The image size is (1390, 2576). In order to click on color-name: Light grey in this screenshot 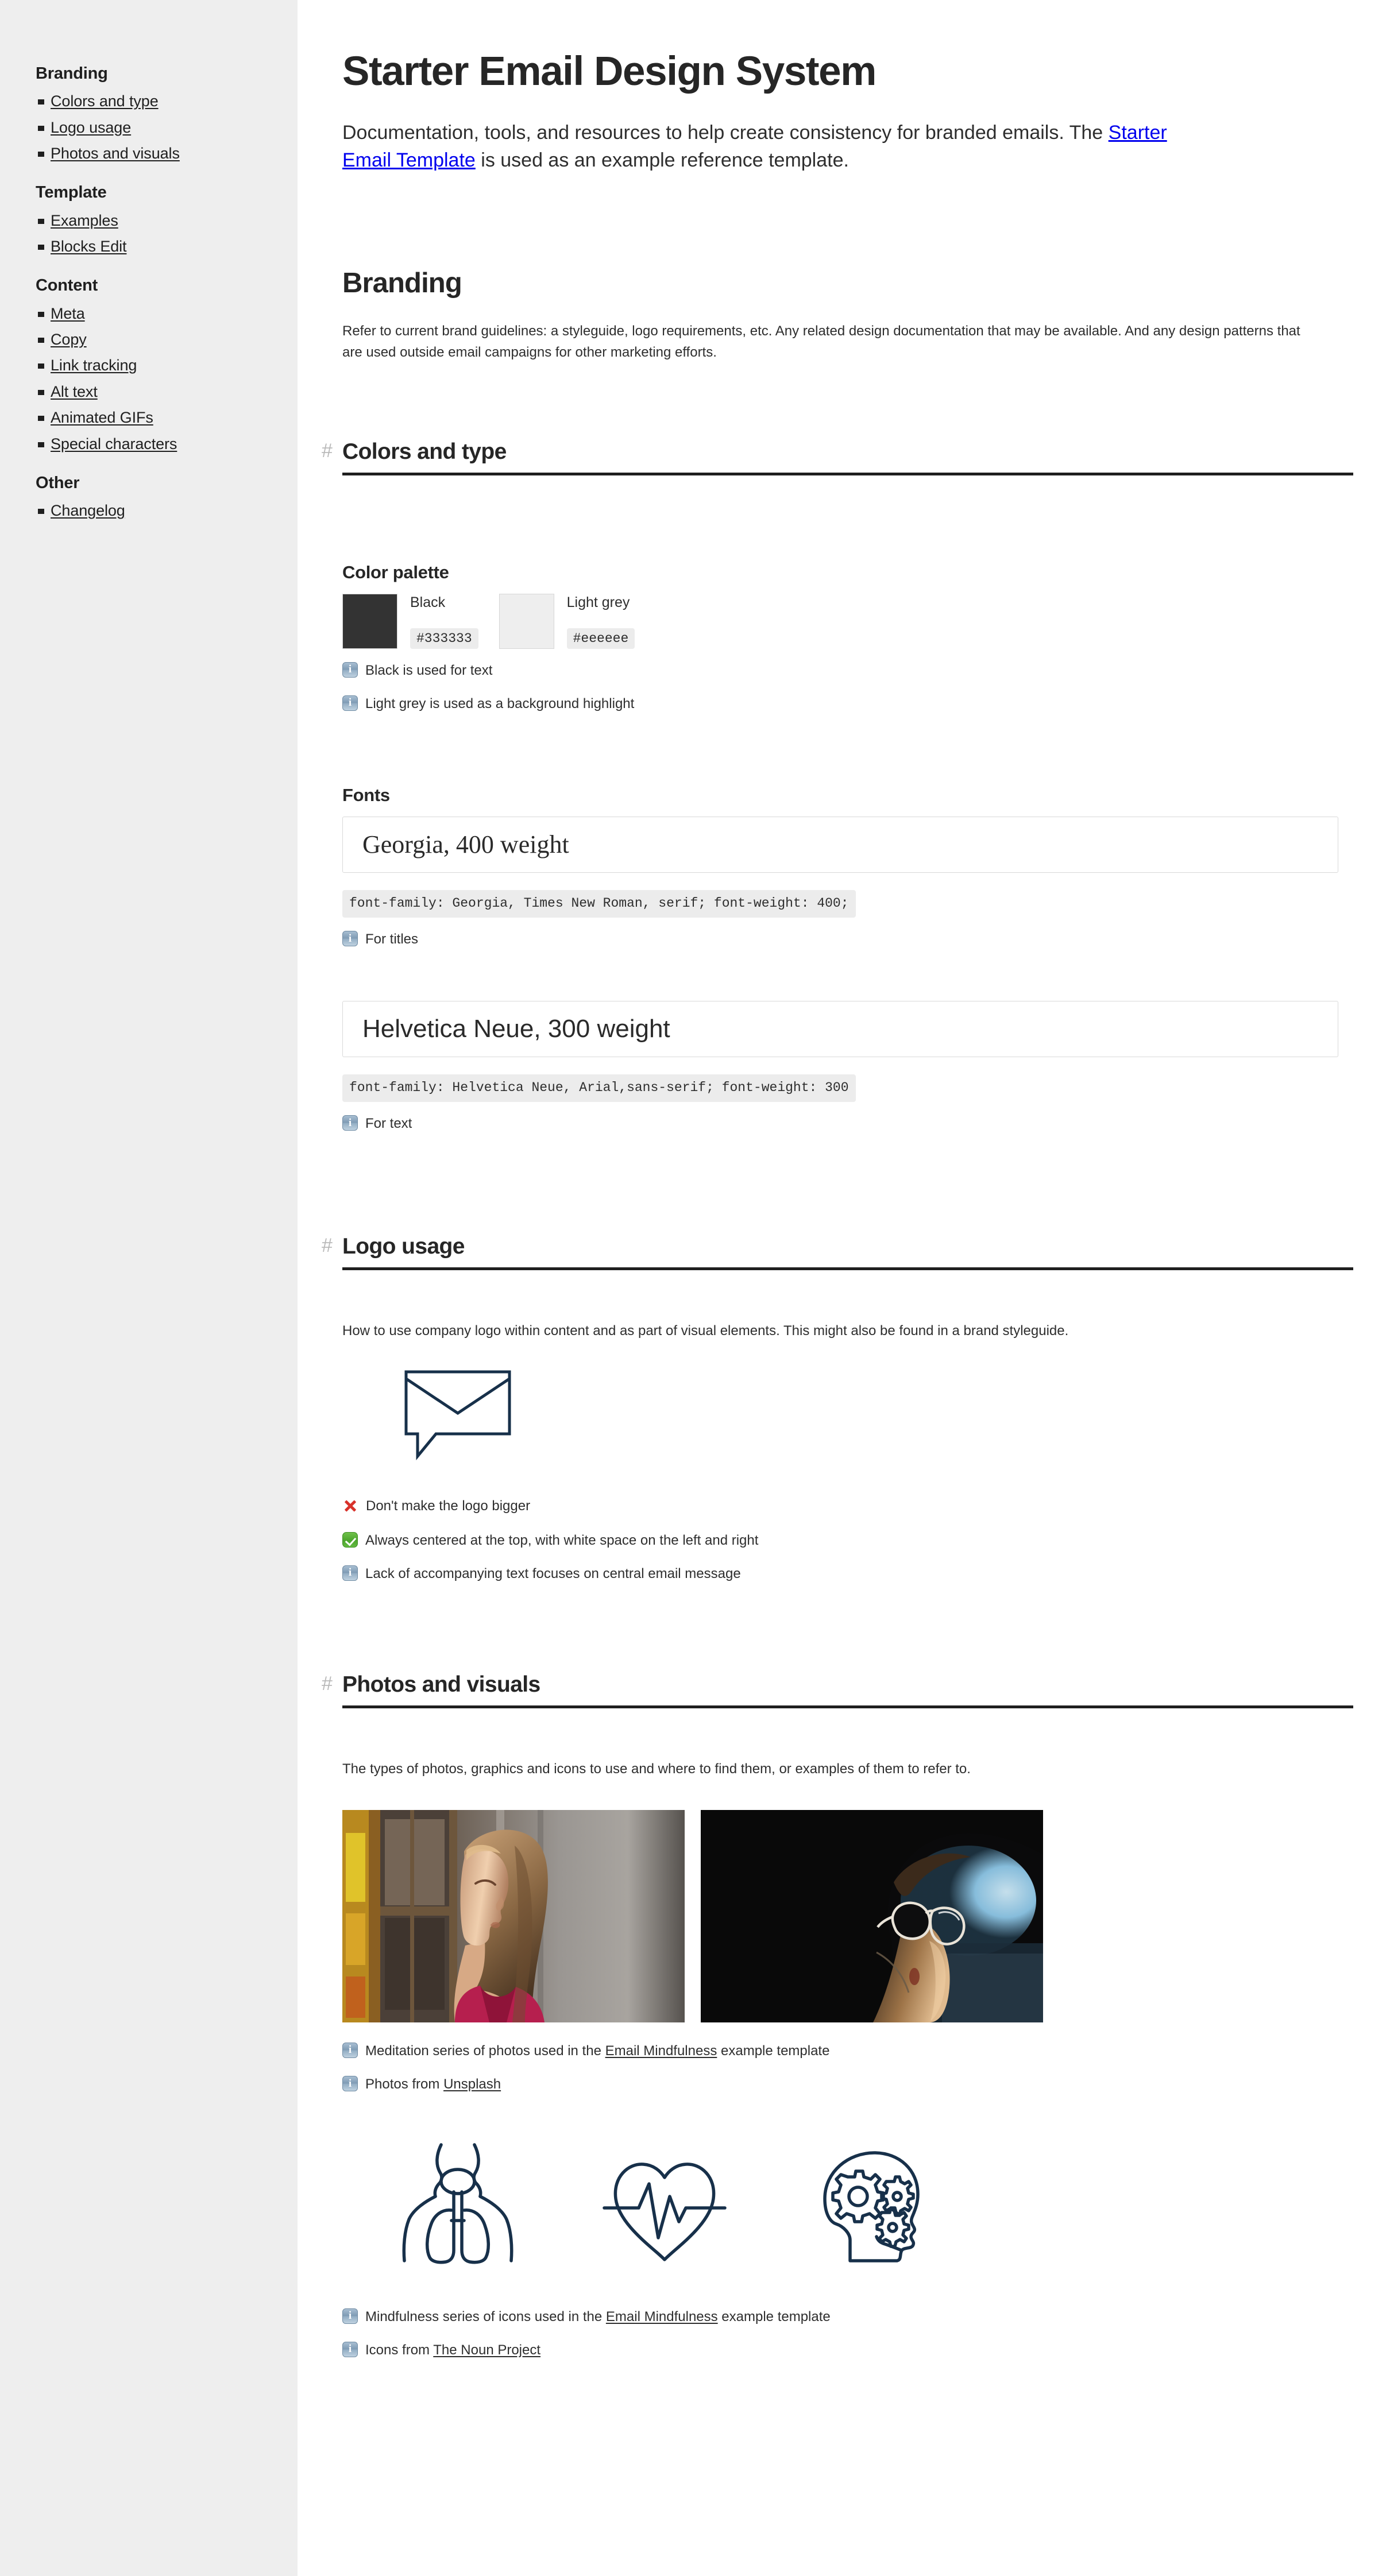, I will do `click(598, 602)`.